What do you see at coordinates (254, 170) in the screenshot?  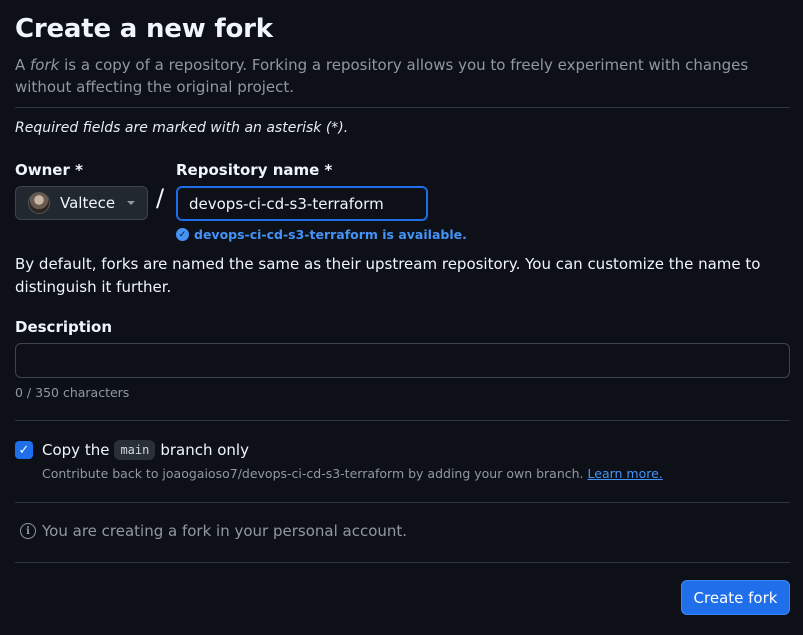 I see `repository-name-label: Repository name *` at bounding box center [254, 170].